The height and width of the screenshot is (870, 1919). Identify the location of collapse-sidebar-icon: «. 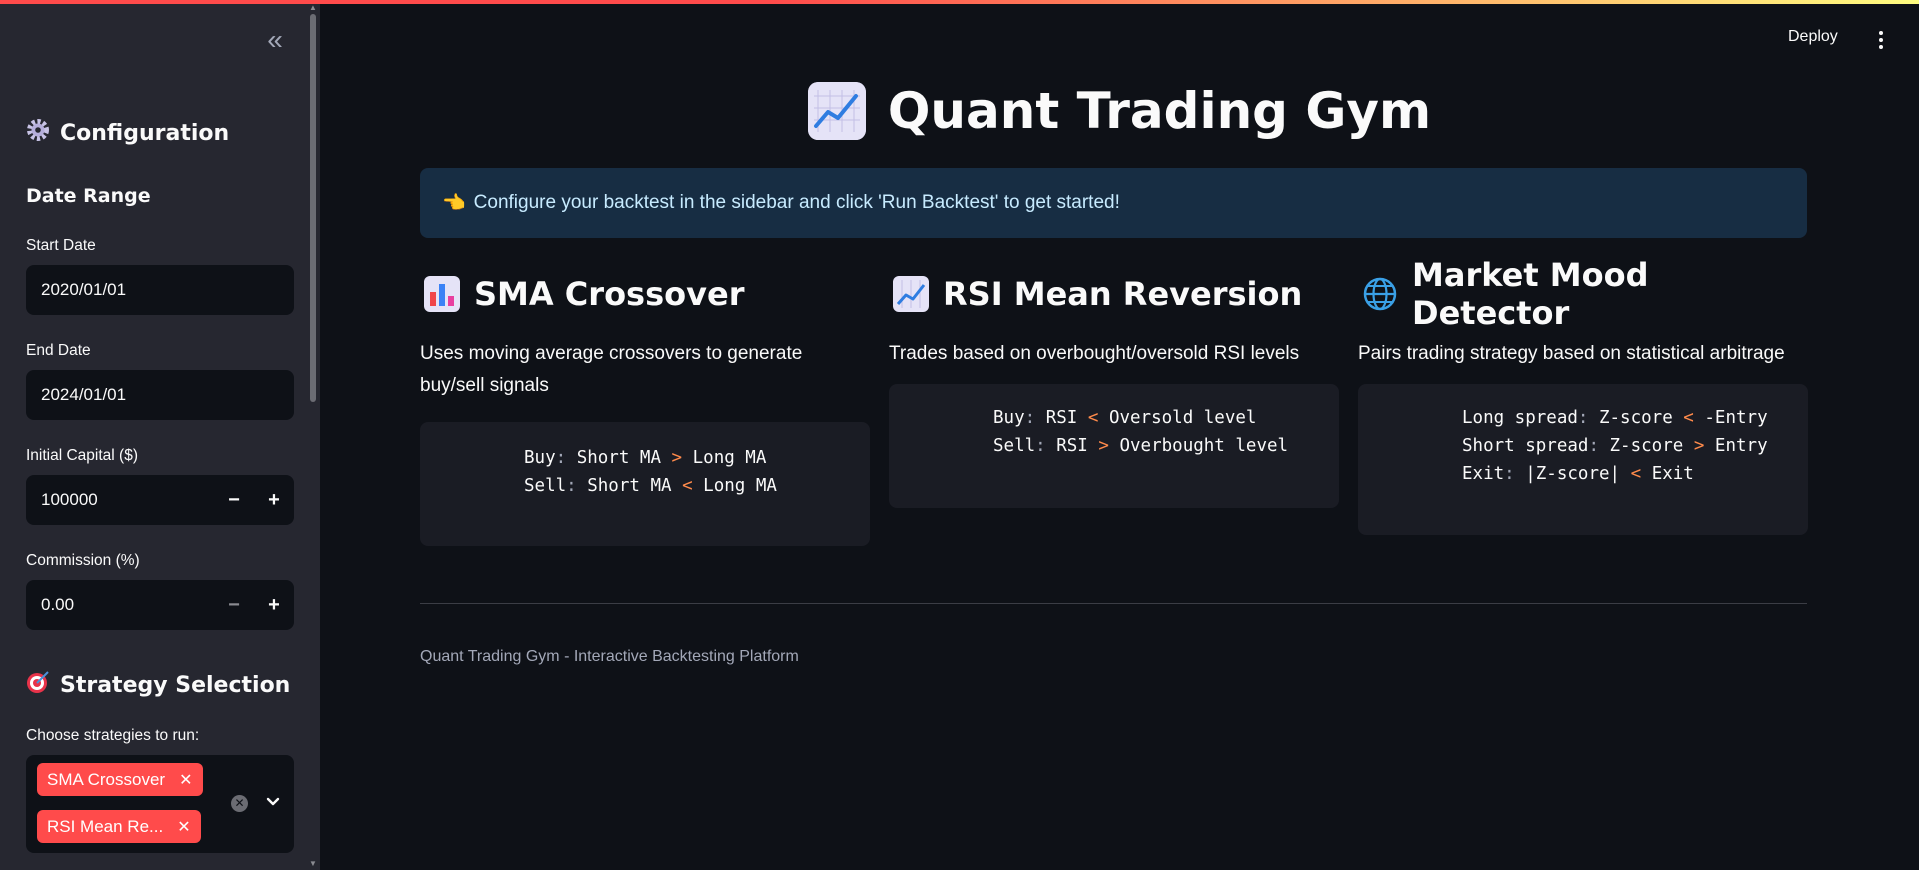
(275, 41).